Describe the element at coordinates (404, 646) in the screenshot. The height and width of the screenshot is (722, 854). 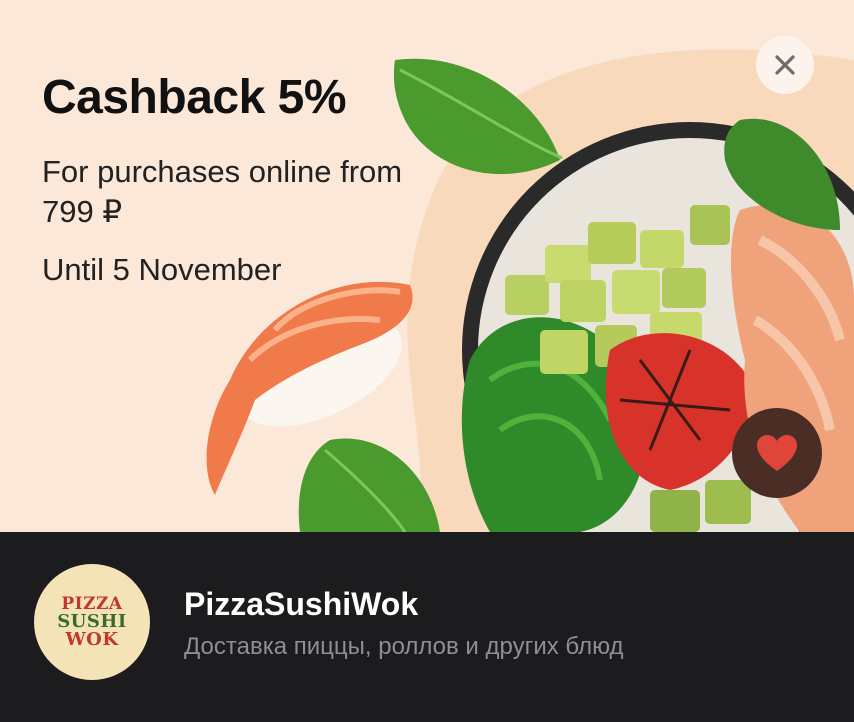
I see `merchant-description: Доставка пиццы, роллов и других блюд` at that location.